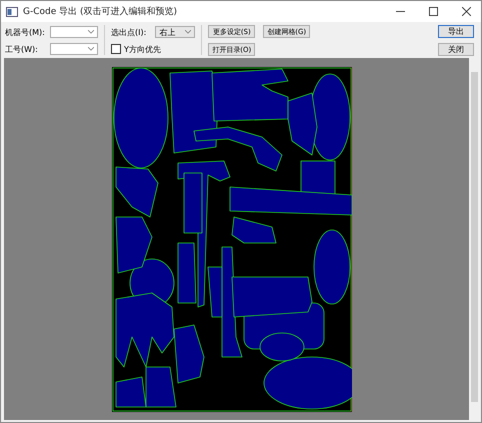 This screenshot has width=482, height=423. I want to click on maximize-icon, so click(433, 11).